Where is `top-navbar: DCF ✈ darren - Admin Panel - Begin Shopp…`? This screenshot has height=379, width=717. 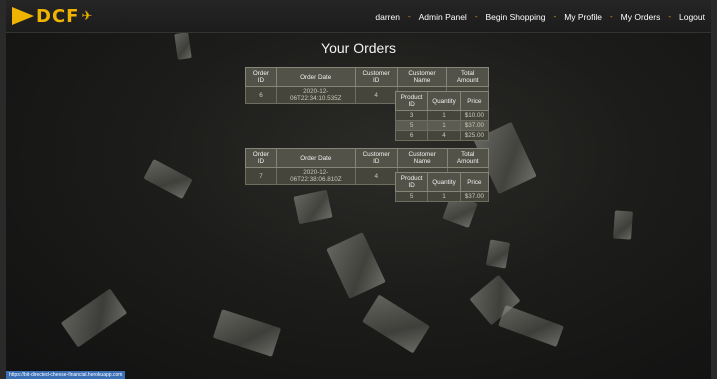 top-navbar: DCF ✈ darren - Admin Panel - Begin Shopp… is located at coordinates (358, 16).